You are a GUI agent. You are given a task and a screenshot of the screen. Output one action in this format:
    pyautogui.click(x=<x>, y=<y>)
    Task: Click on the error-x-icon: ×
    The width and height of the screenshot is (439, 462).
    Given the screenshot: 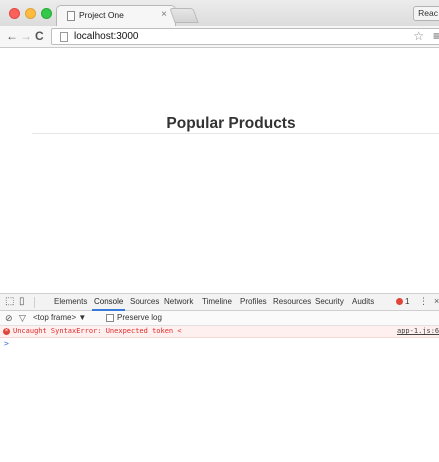 What is the action you would take?
    pyautogui.click(x=6, y=331)
    